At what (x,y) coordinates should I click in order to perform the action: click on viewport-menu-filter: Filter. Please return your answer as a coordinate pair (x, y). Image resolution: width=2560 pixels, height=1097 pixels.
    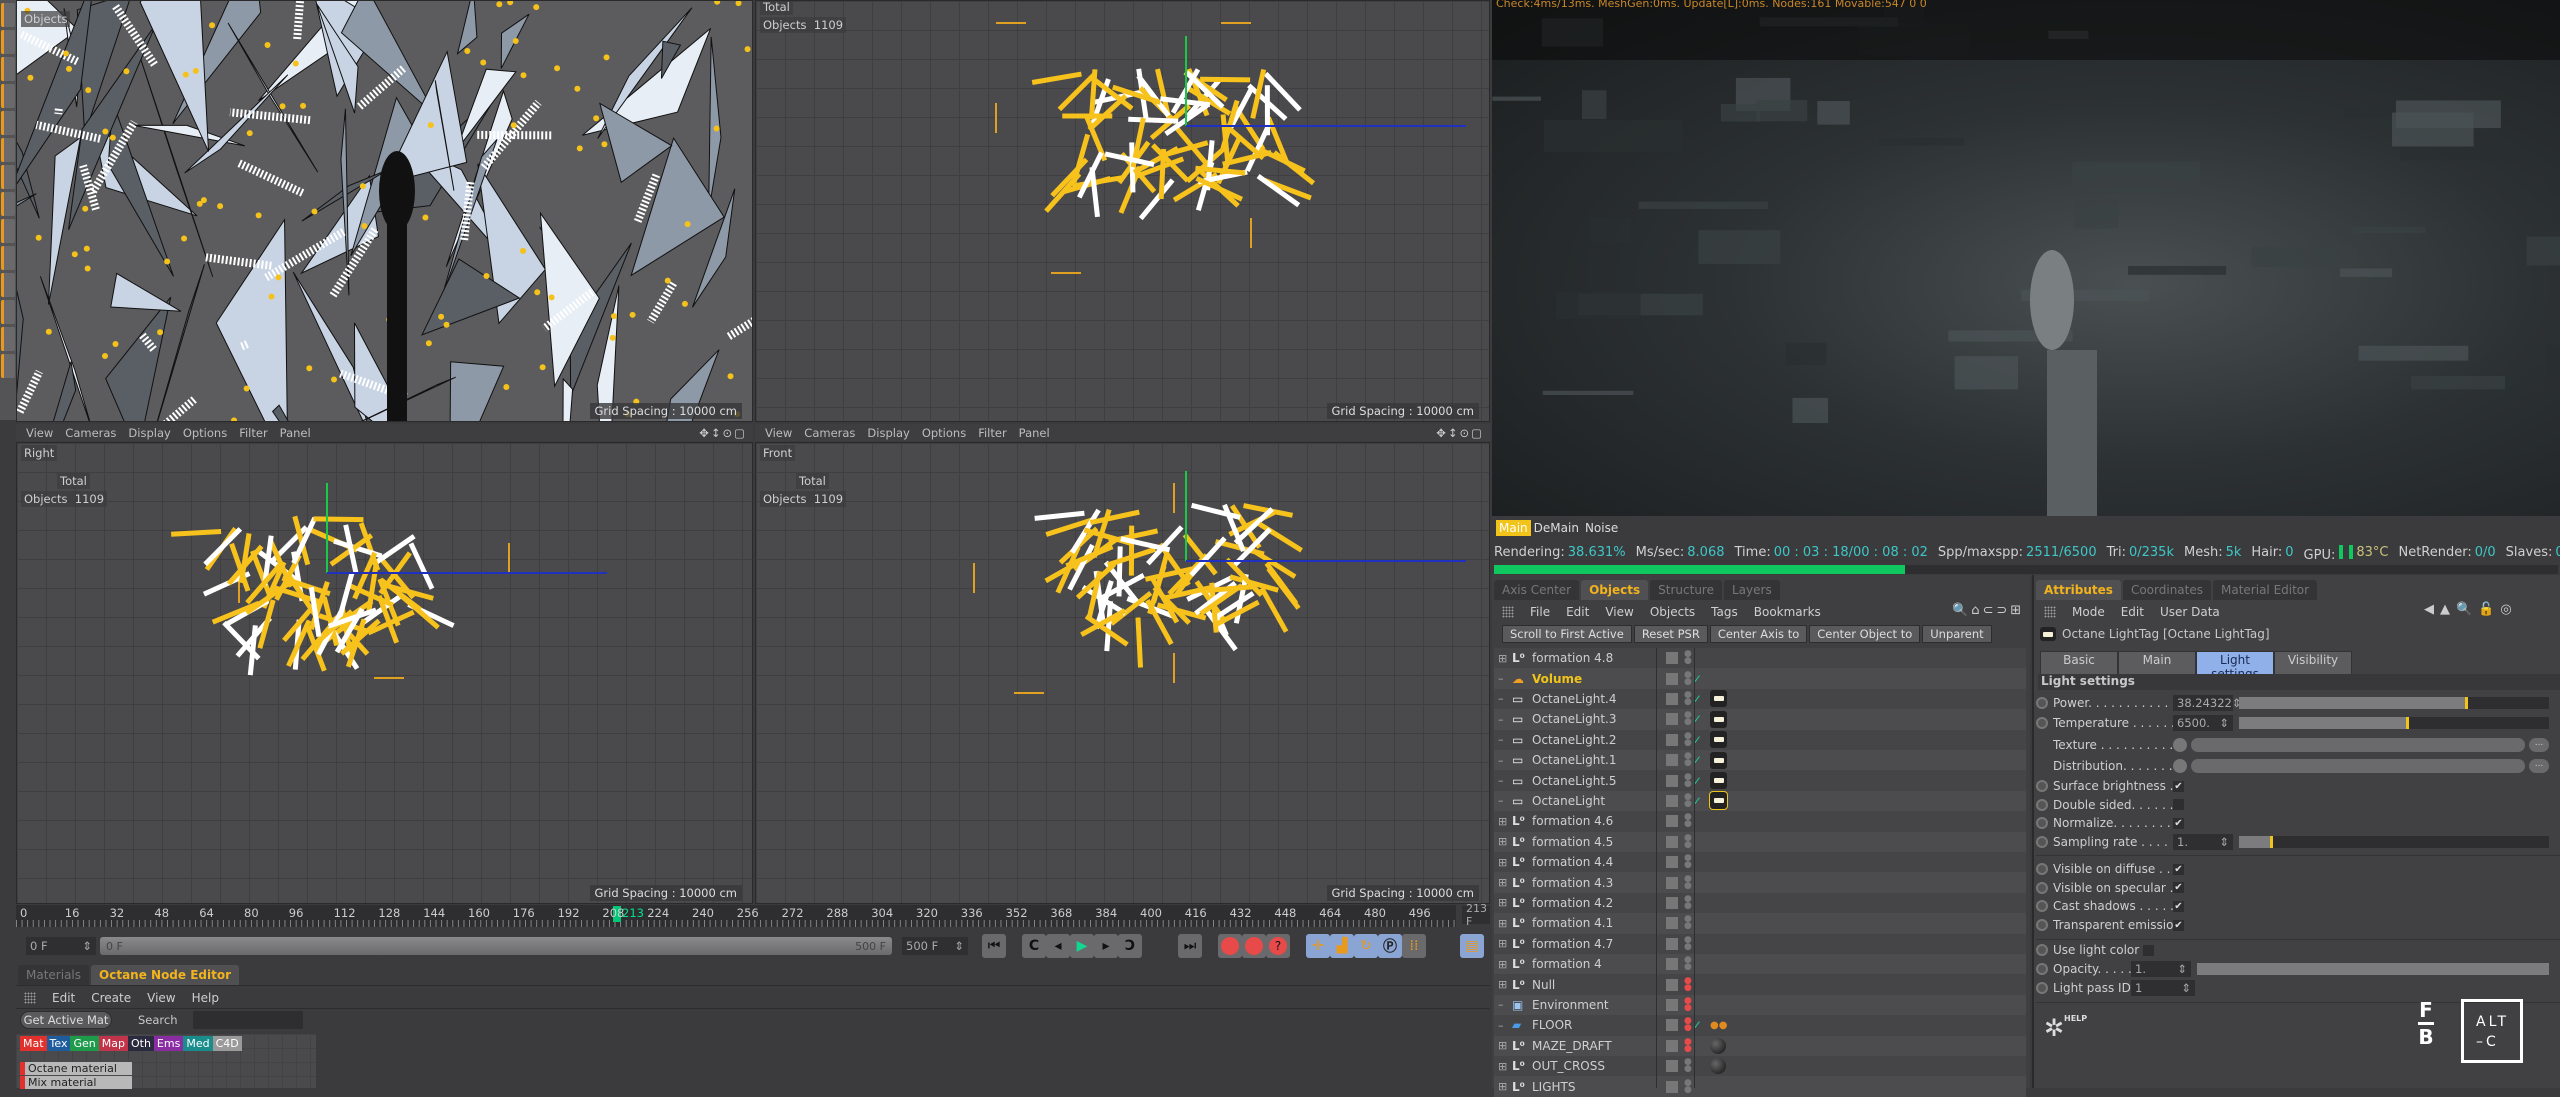
    Looking at the image, I should click on (992, 433).